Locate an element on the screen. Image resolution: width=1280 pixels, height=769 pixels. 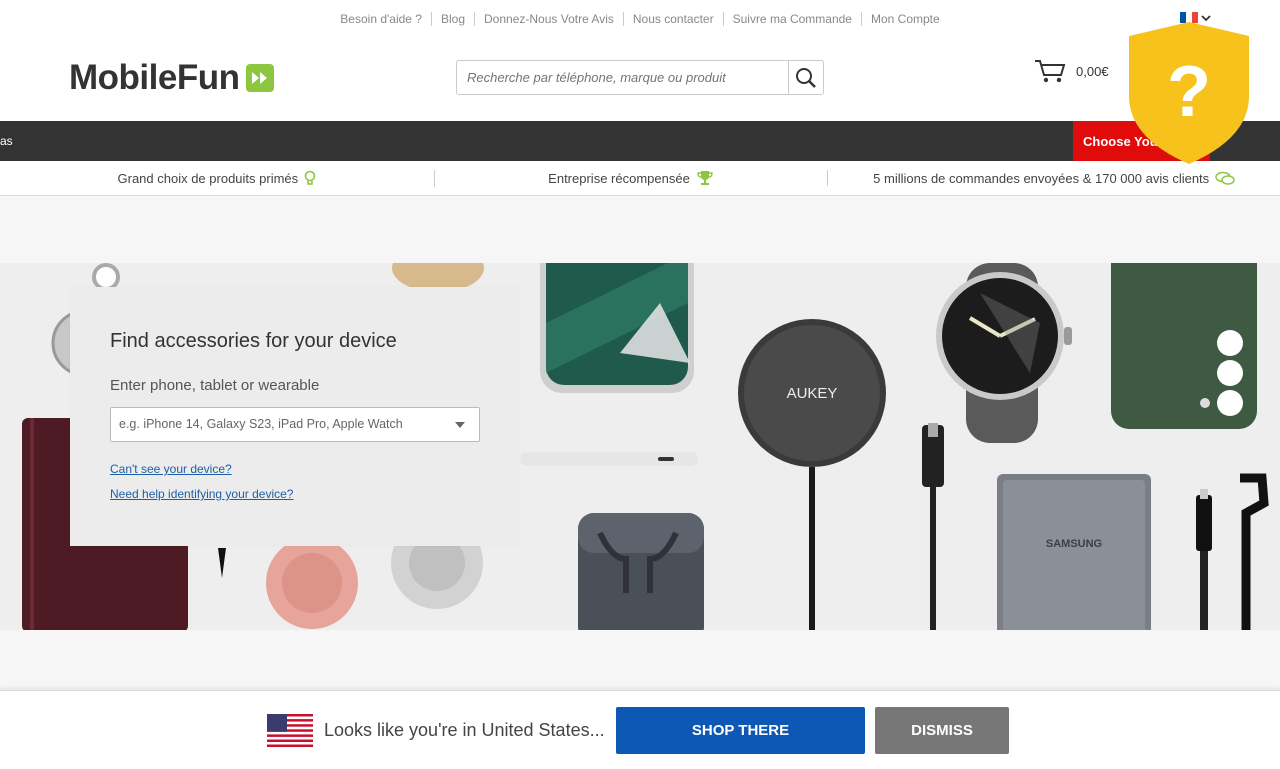
aukey-label: AUKEY is located at coordinates (812, 393).